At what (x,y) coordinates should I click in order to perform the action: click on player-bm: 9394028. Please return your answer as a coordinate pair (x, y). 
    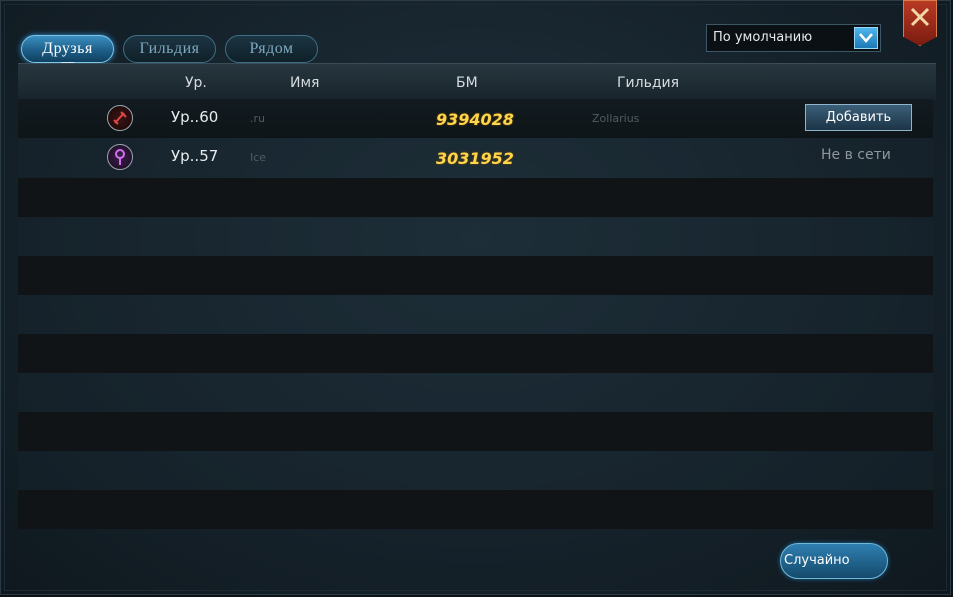
    Looking at the image, I should click on (475, 119).